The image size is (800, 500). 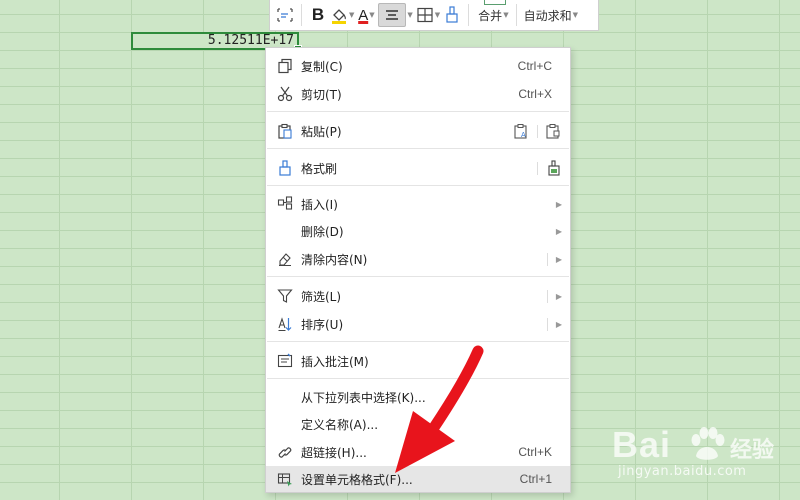 I want to click on menu-item-filter: 筛选(L) ▶, so click(x=418, y=296).